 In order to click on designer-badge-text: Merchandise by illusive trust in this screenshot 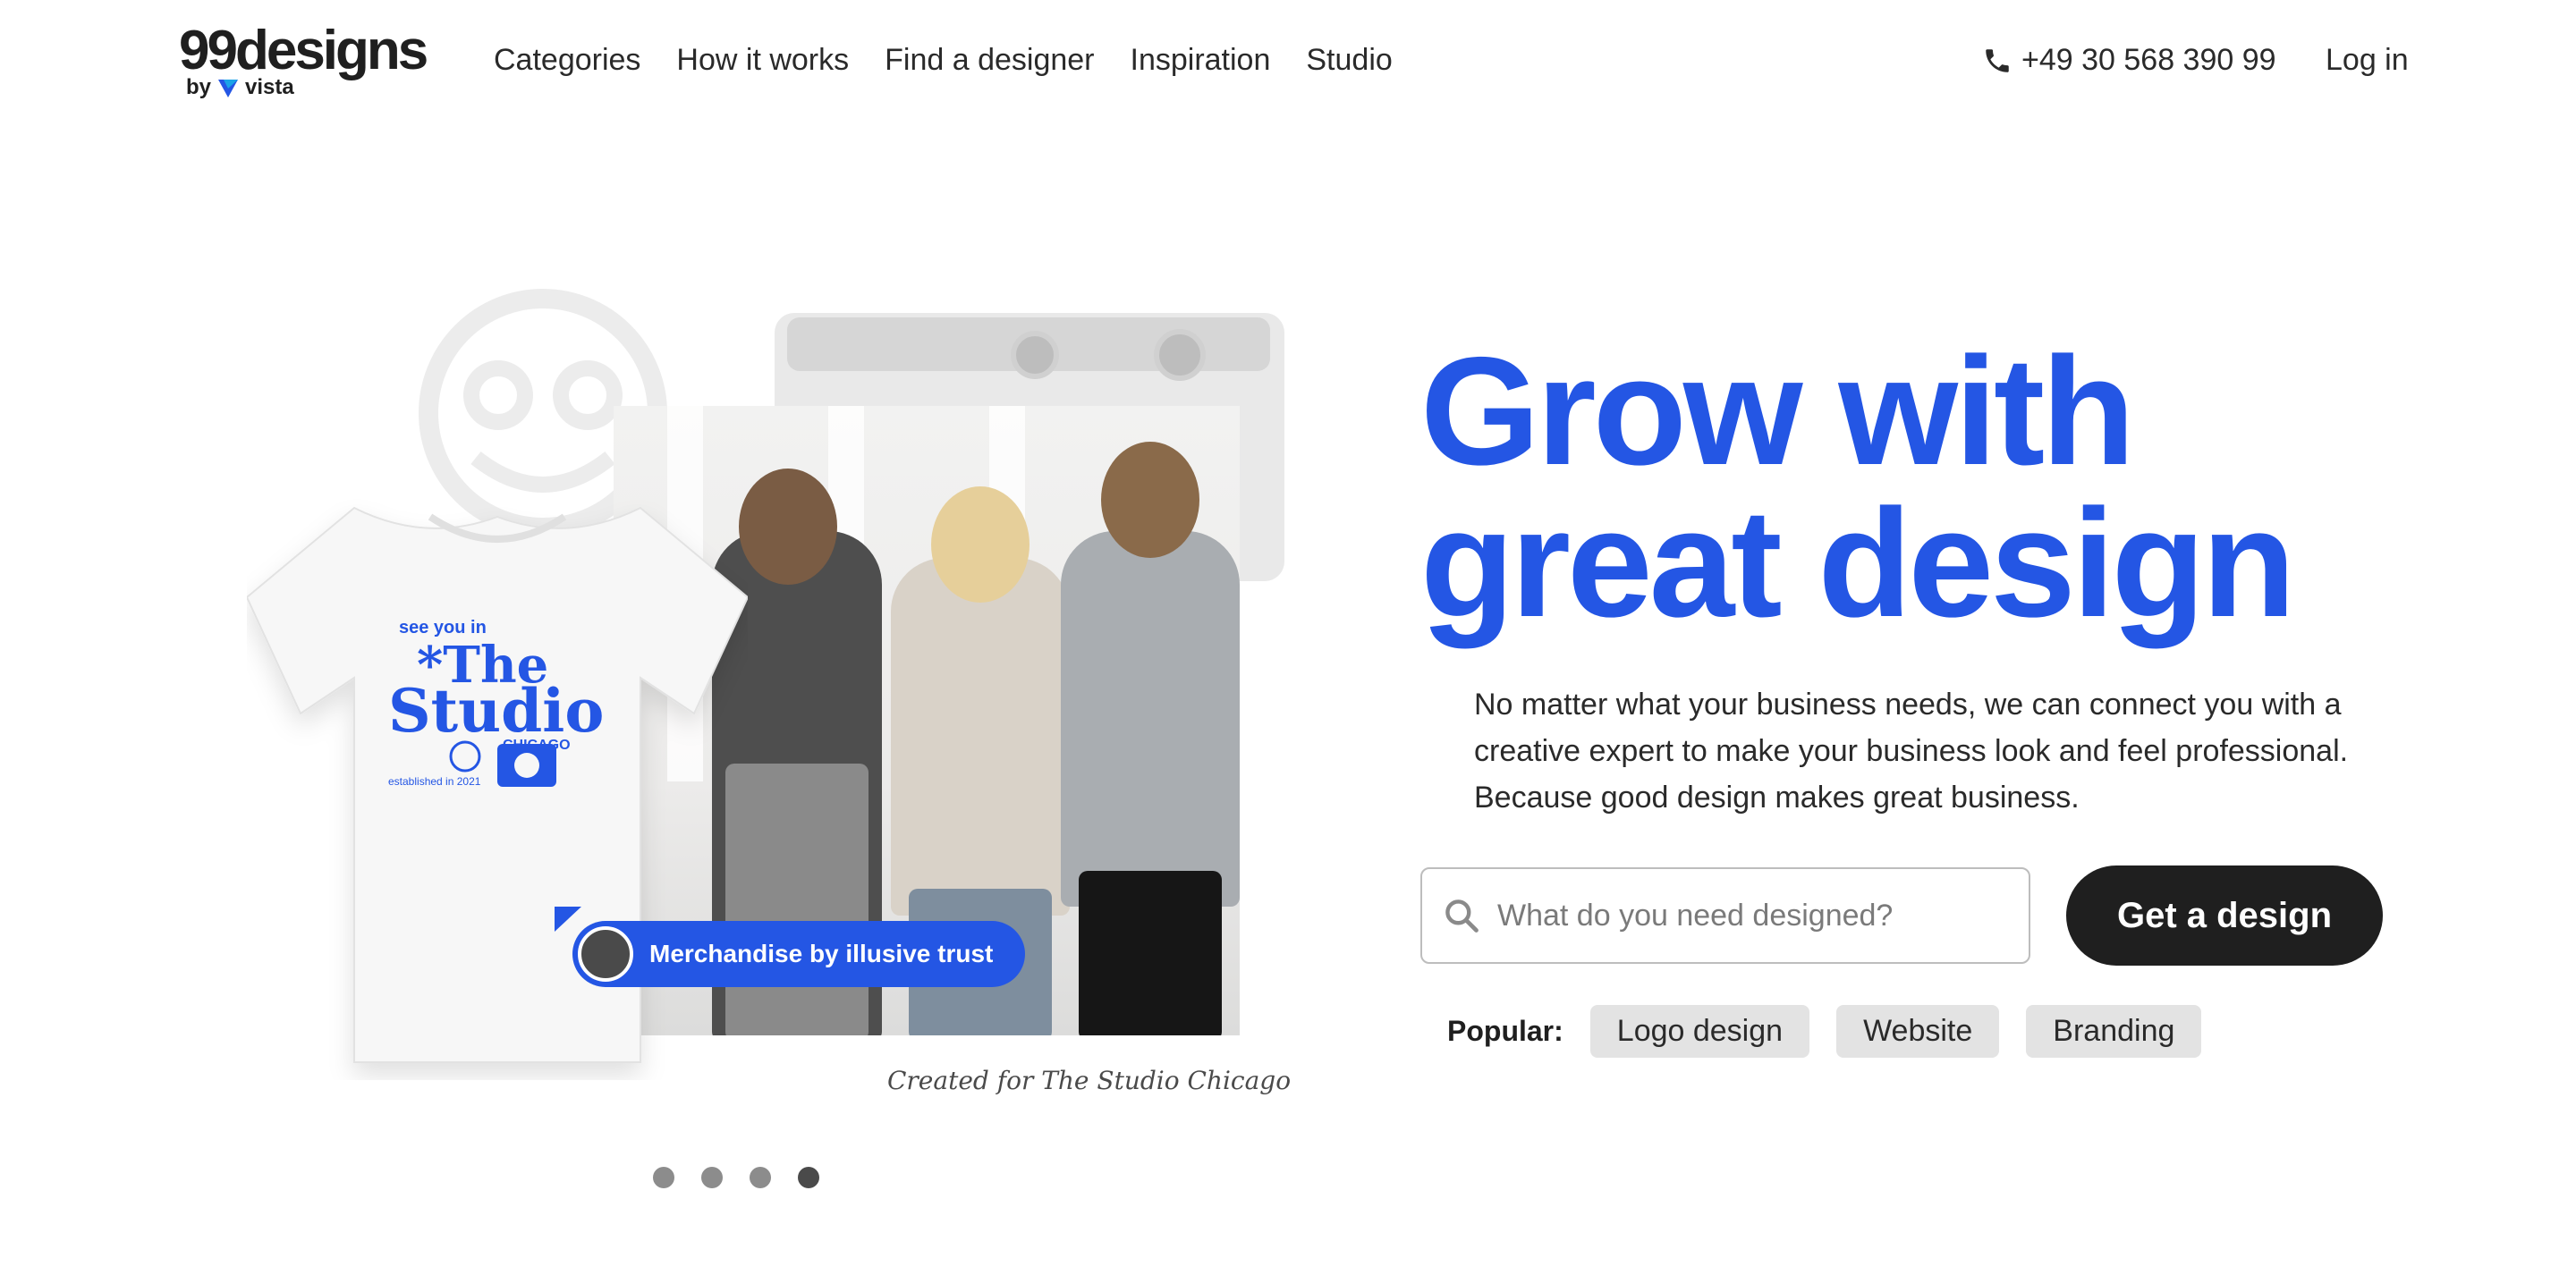, I will do `click(821, 954)`.